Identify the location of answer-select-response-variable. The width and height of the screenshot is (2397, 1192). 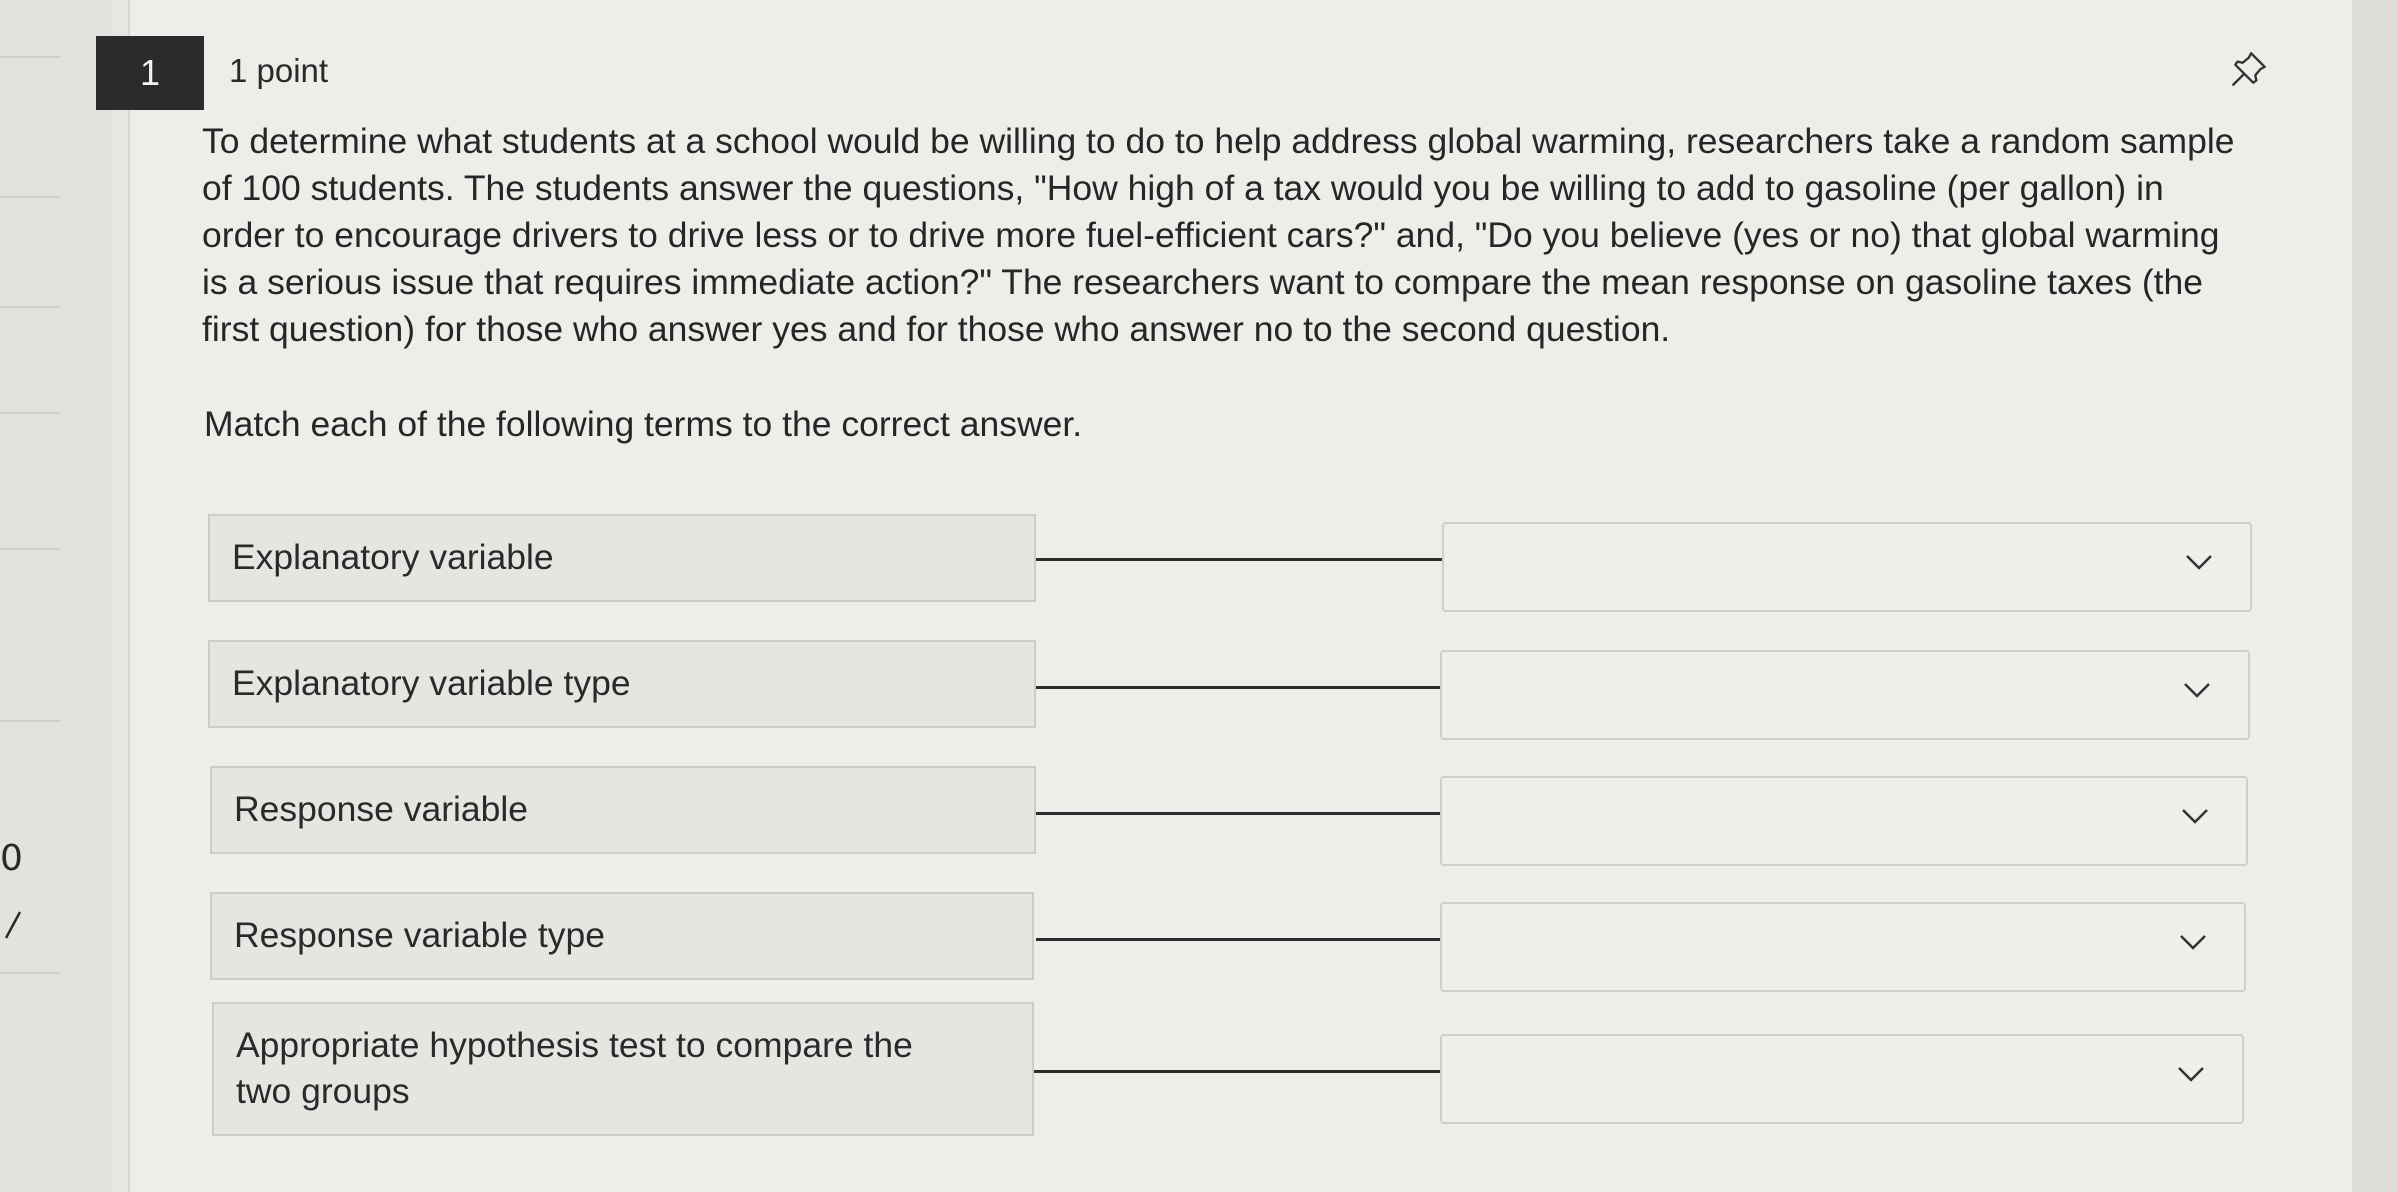
(1844, 821).